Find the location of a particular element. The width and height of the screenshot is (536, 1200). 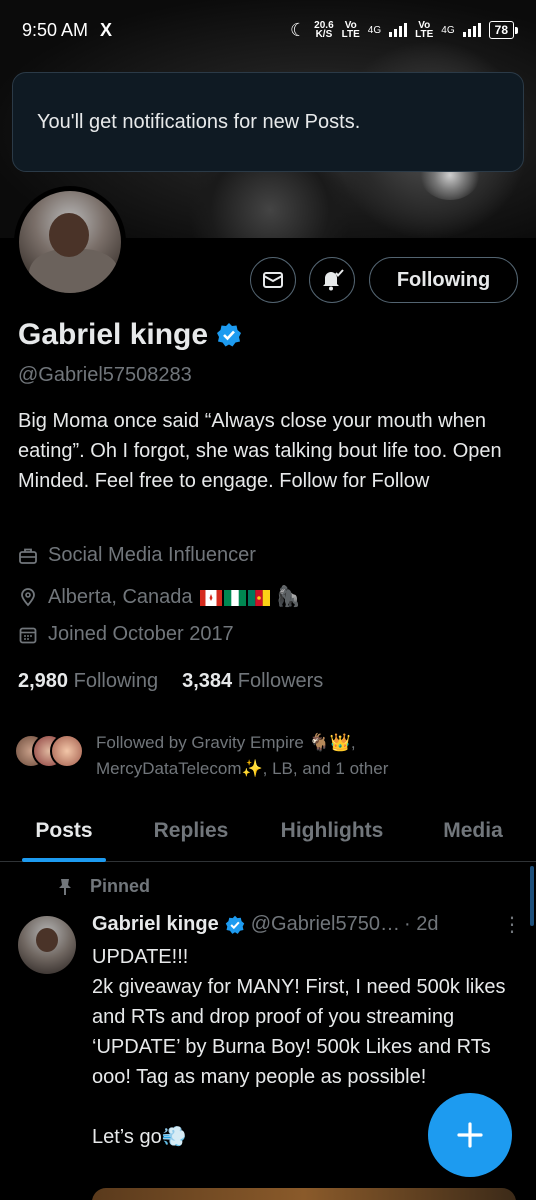

following-label: Following is located at coordinates (116, 681).